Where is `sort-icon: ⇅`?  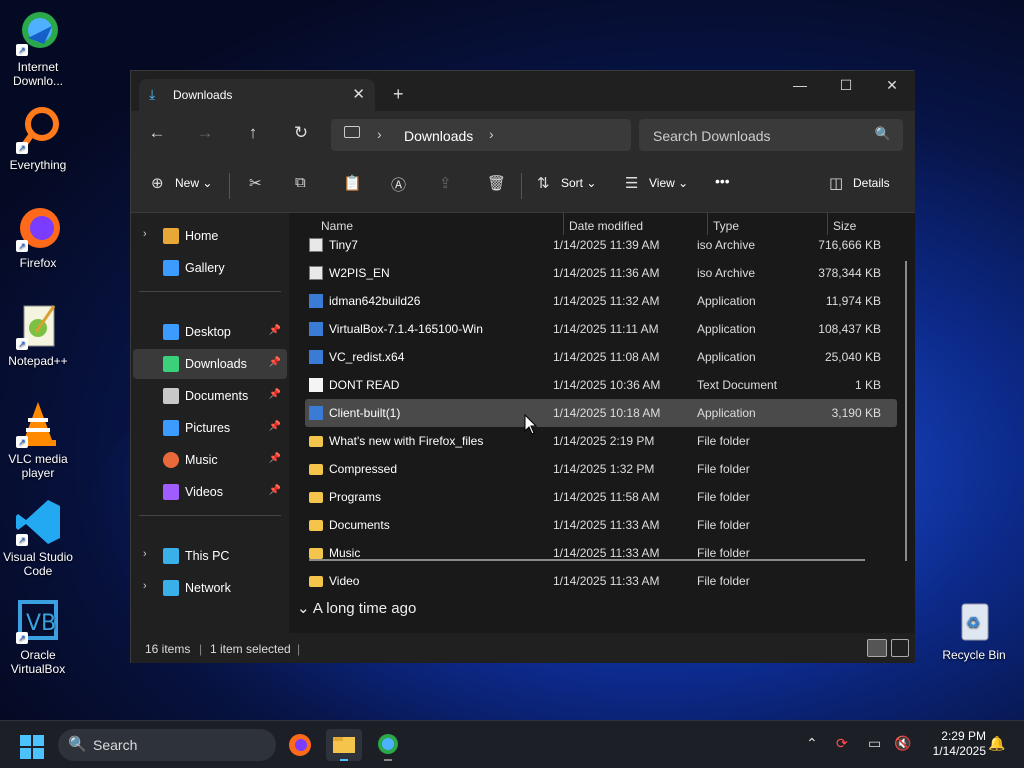
sort-icon: ⇅ is located at coordinates (543, 183).